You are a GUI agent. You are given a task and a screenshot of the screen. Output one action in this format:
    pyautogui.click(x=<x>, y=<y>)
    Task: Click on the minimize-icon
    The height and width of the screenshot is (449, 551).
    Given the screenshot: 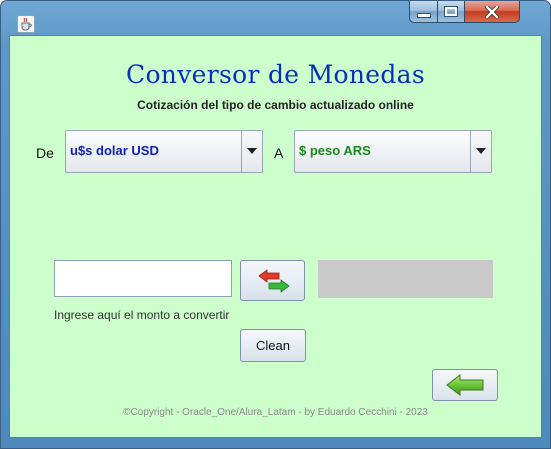 What is the action you would take?
    pyautogui.click(x=423, y=15)
    